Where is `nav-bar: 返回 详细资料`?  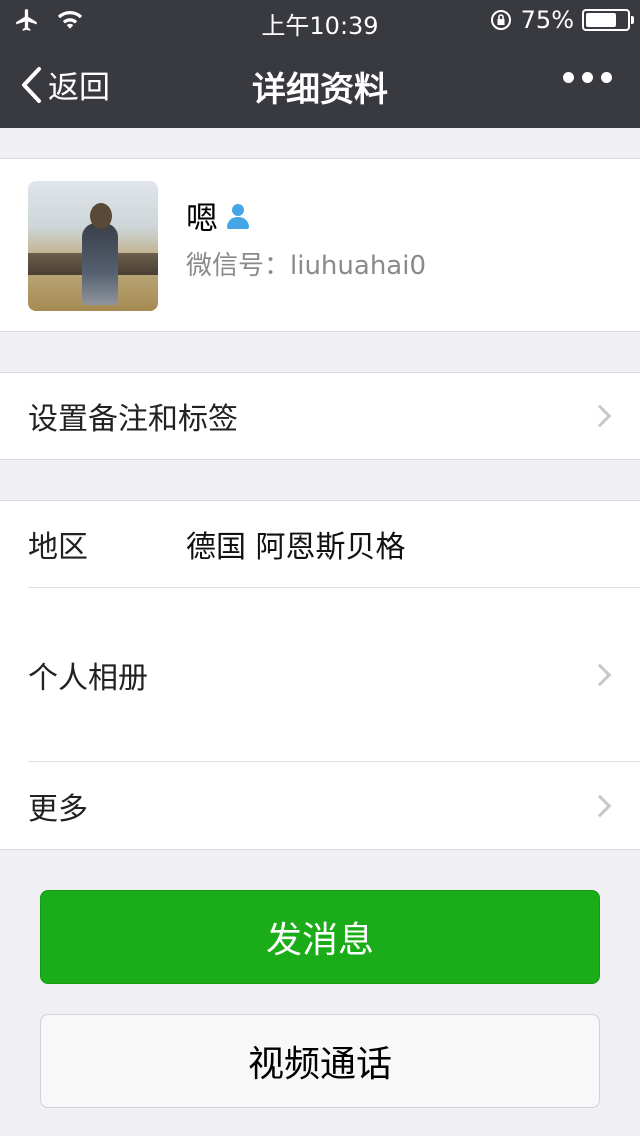 nav-bar: 返回 详细资料 is located at coordinates (320, 84).